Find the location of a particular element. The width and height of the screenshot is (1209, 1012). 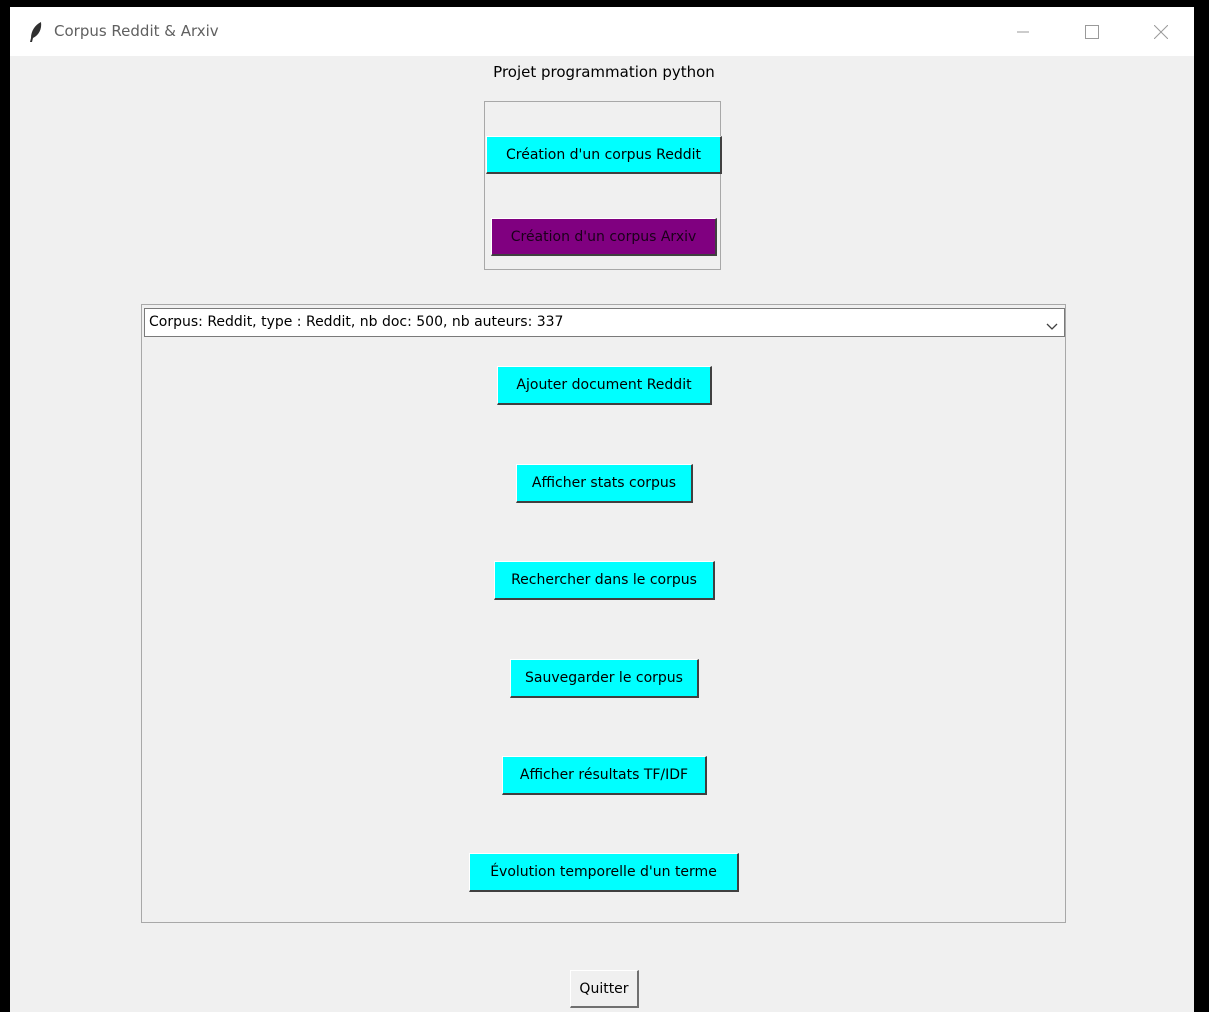

close-icon is located at coordinates (1161, 32).